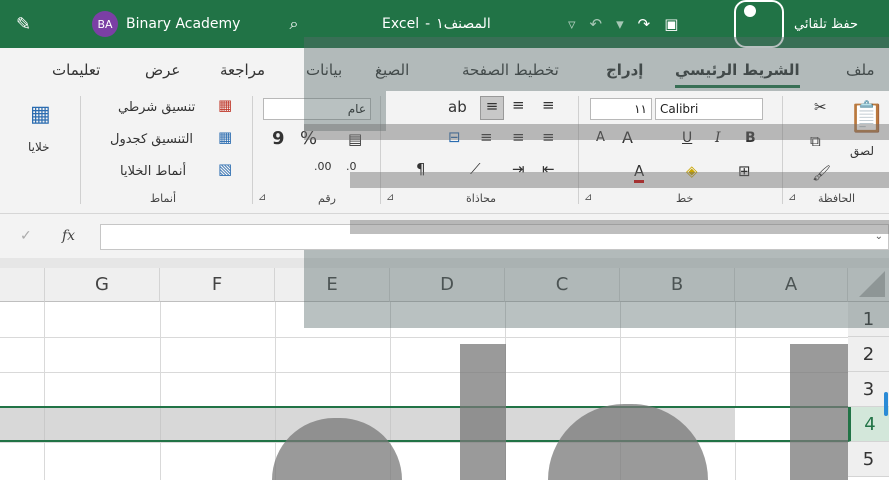  I want to click on app-name: Excel, so click(401, 24).